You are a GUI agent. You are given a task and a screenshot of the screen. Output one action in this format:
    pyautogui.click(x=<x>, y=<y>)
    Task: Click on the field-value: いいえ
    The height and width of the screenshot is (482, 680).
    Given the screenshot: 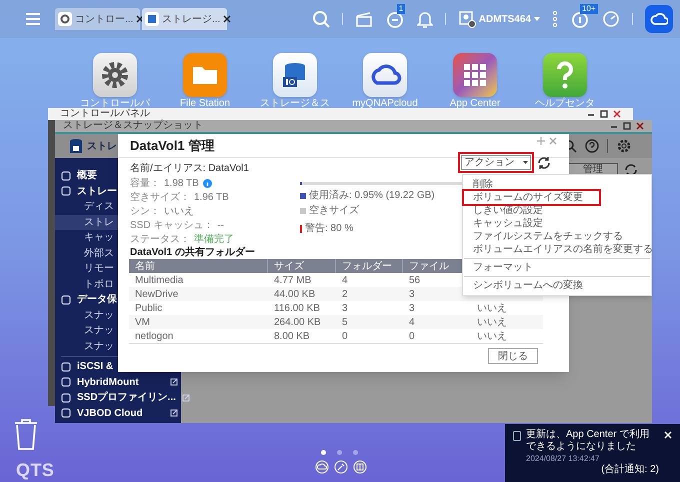 What is the action you would take?
    pyautogui.click(x=179, y=211)
    